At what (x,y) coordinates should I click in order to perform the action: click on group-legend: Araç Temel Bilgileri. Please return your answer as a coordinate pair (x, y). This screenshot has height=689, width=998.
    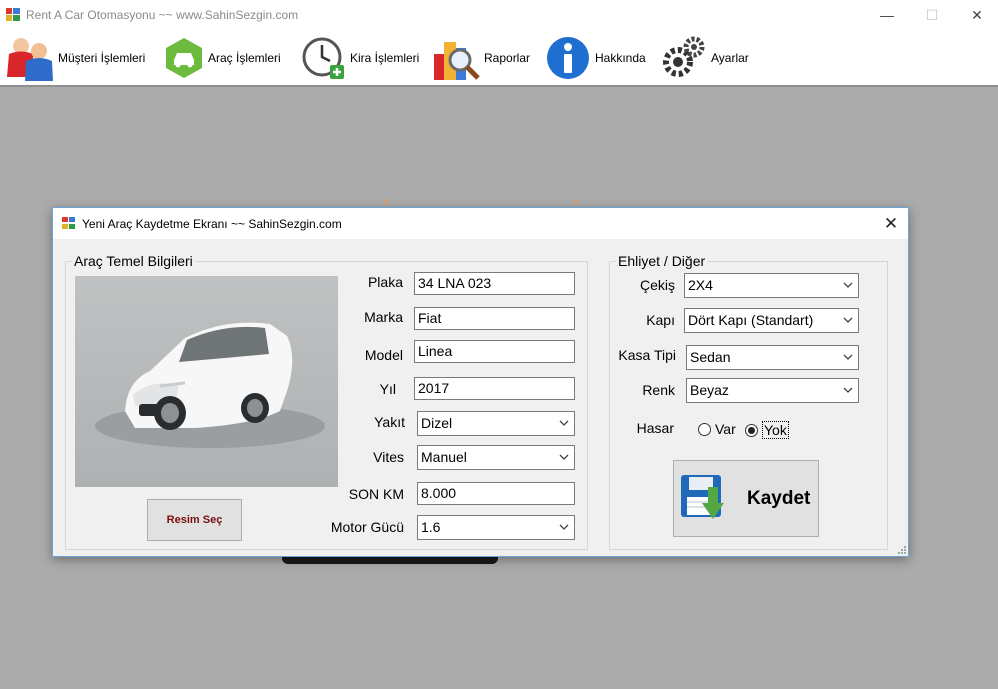
    Looking at the image, I should click on (133, 261).